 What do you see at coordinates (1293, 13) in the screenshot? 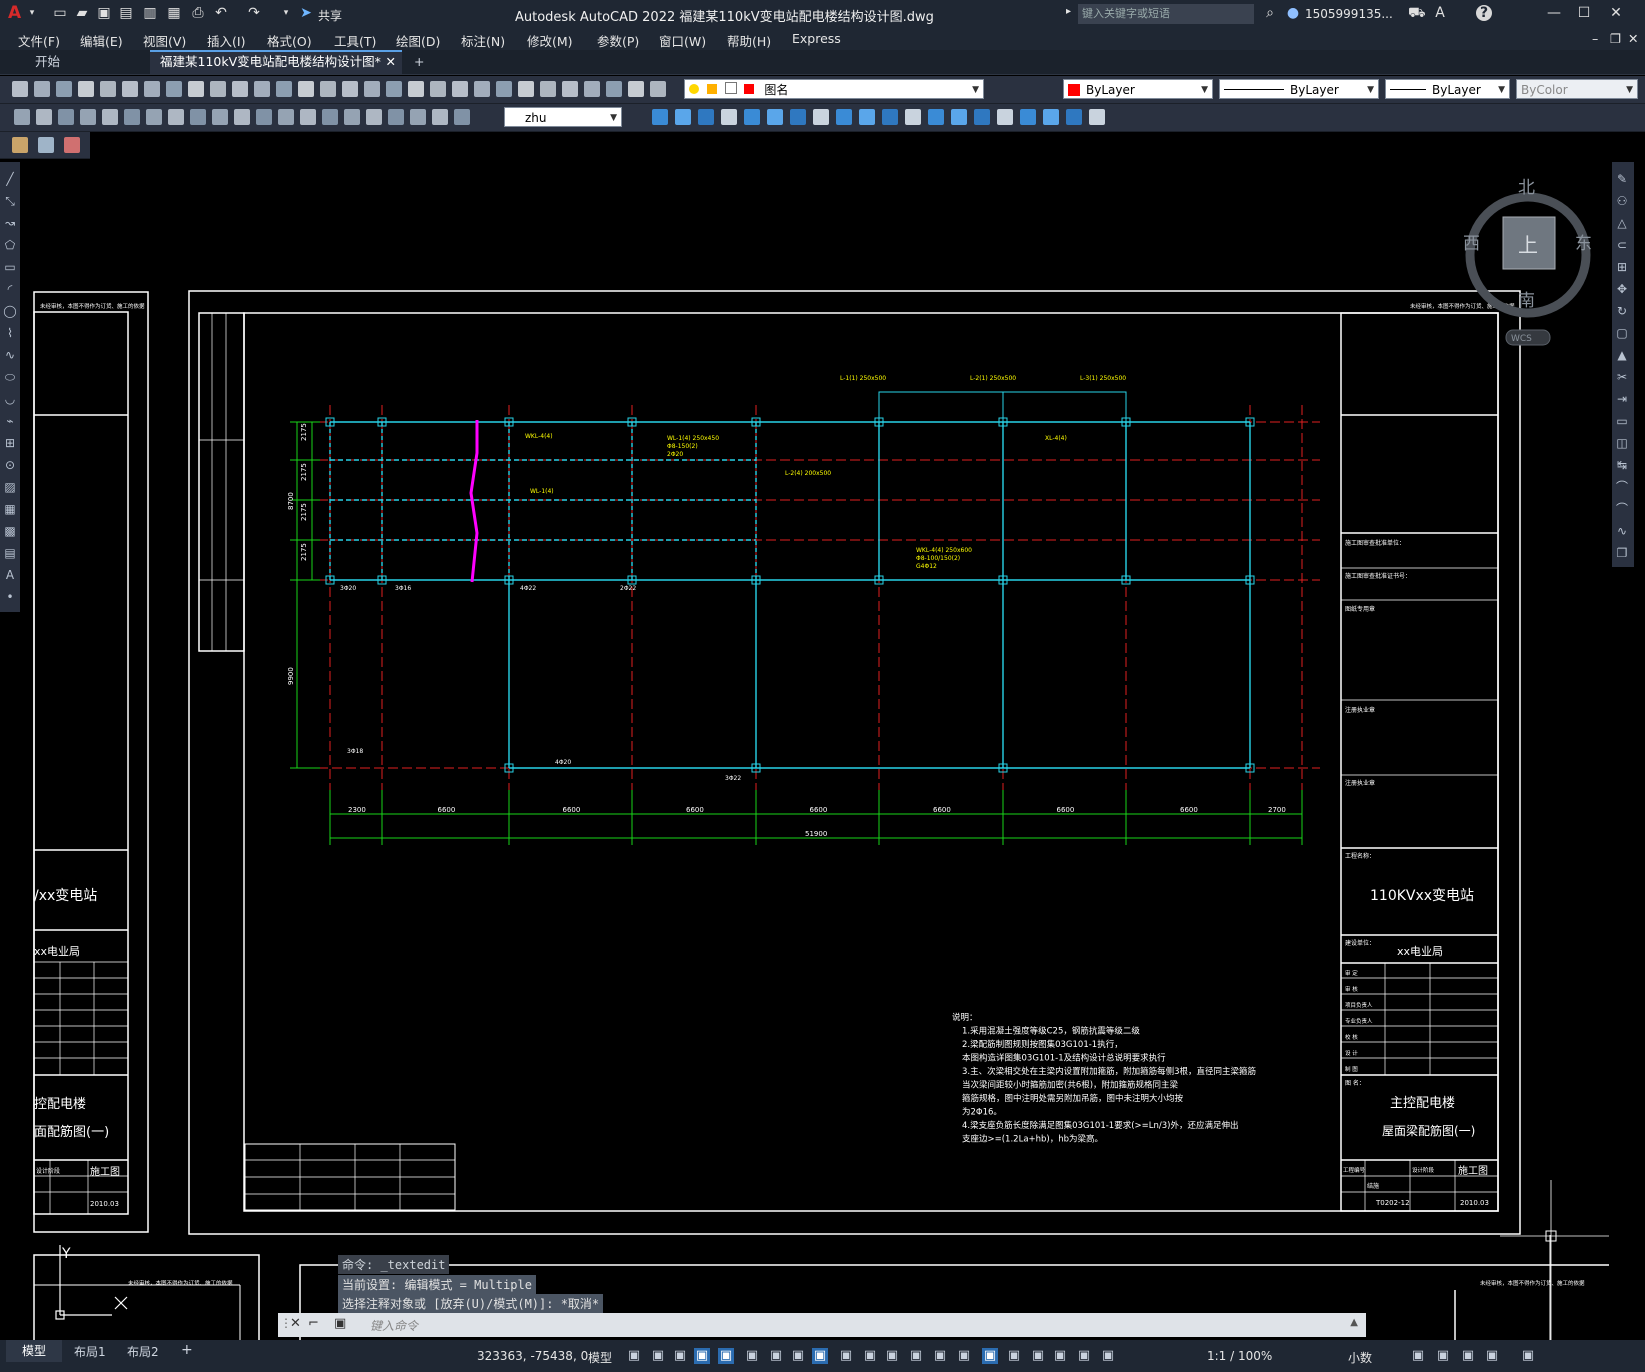
I see `user-icon: ●` at bounding box center [1293, 13].